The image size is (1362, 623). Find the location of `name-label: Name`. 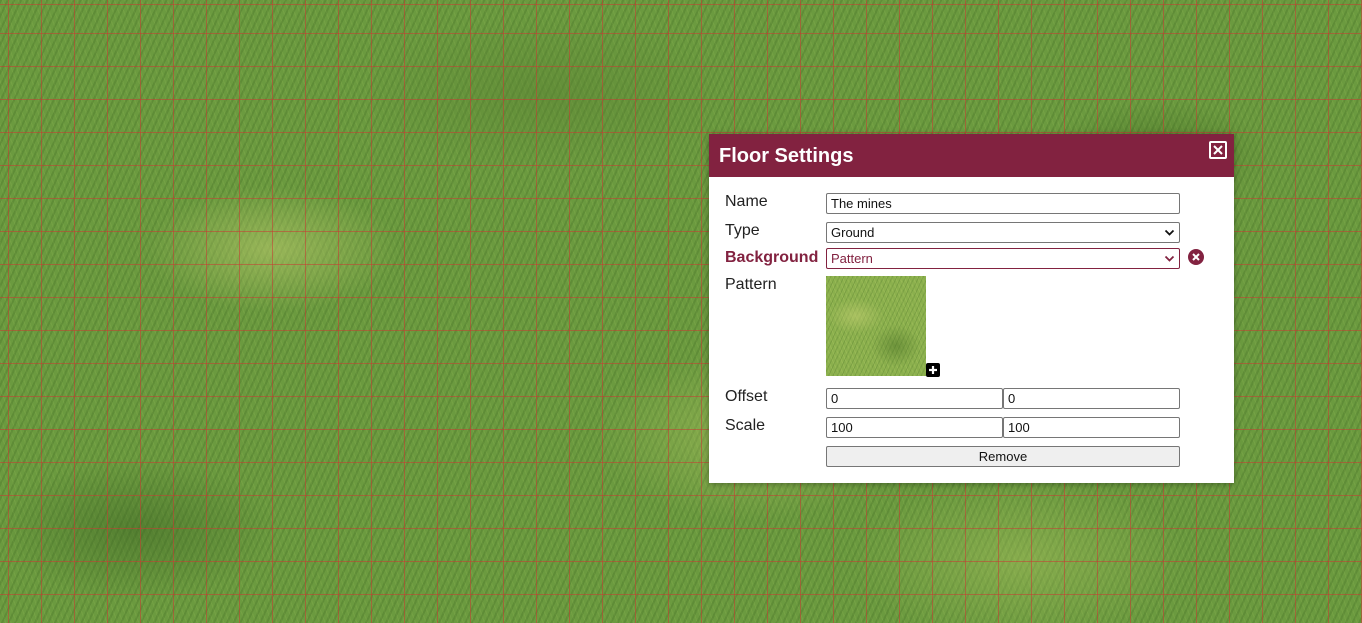

name-label: Name is located at coordinates (746, 201).